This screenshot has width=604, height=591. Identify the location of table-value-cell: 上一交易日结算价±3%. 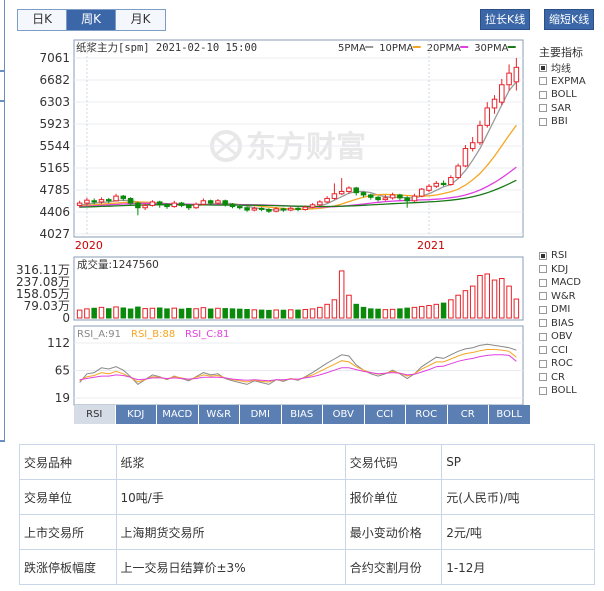
(230, 567).